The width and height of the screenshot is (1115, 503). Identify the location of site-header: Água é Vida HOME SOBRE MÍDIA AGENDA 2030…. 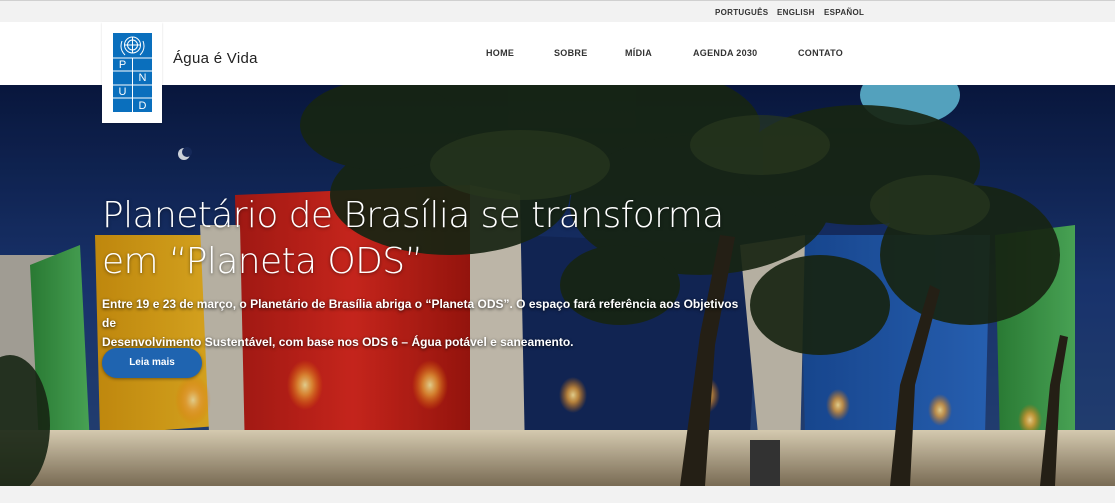
(557, 53).